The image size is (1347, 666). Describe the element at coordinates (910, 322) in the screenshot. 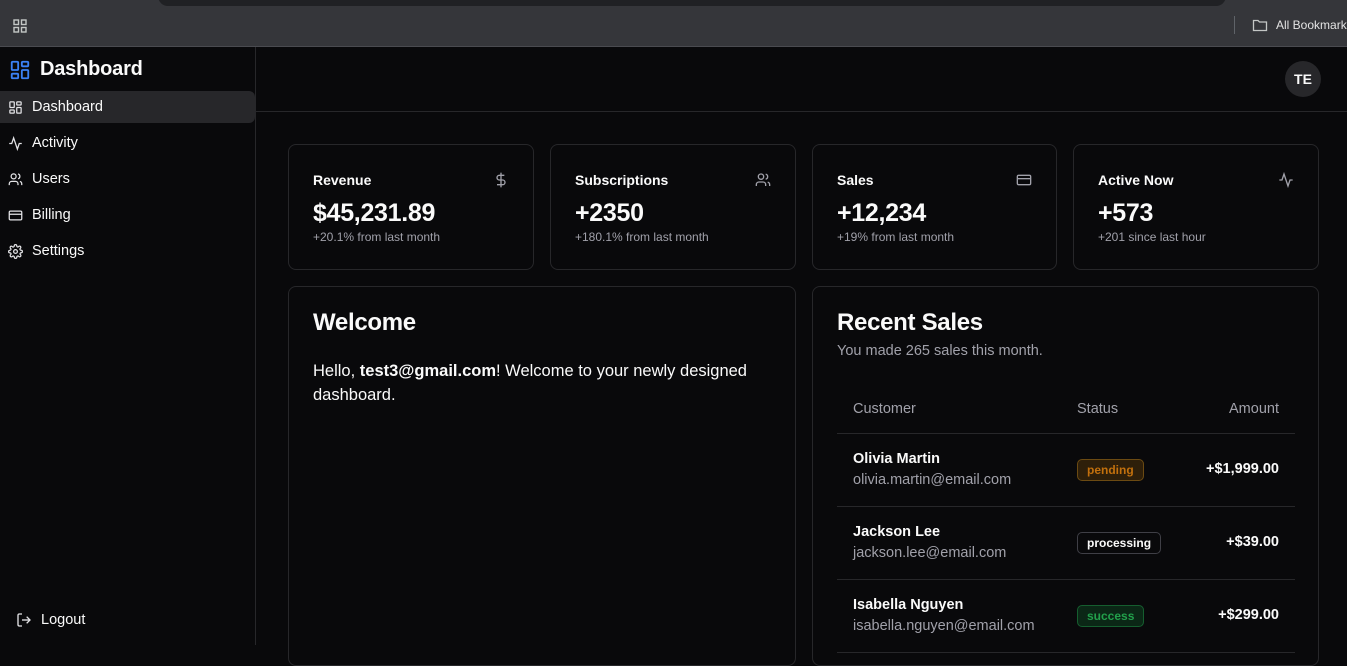

I see `recent-sales-title: Recent Sales` at that location.